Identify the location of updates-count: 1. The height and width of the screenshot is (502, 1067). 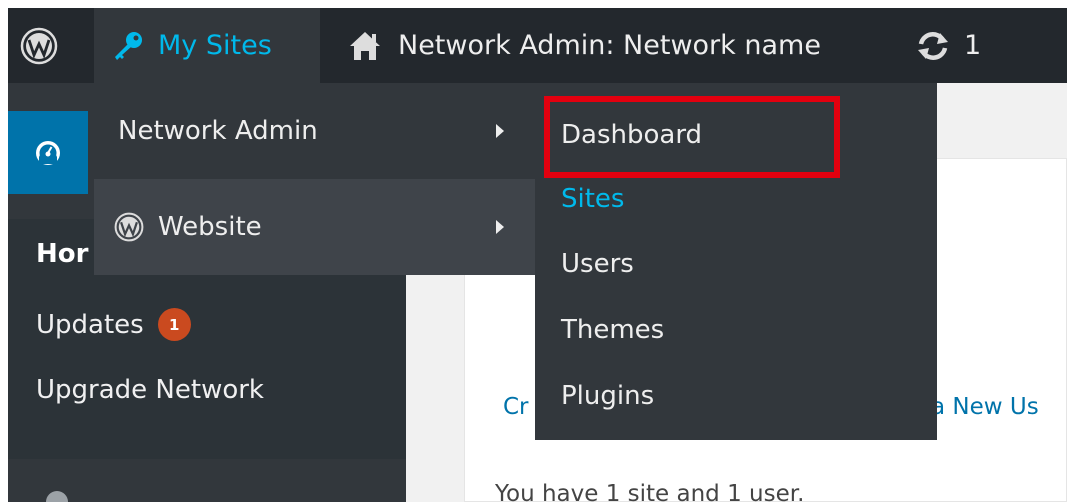
(973, 45).